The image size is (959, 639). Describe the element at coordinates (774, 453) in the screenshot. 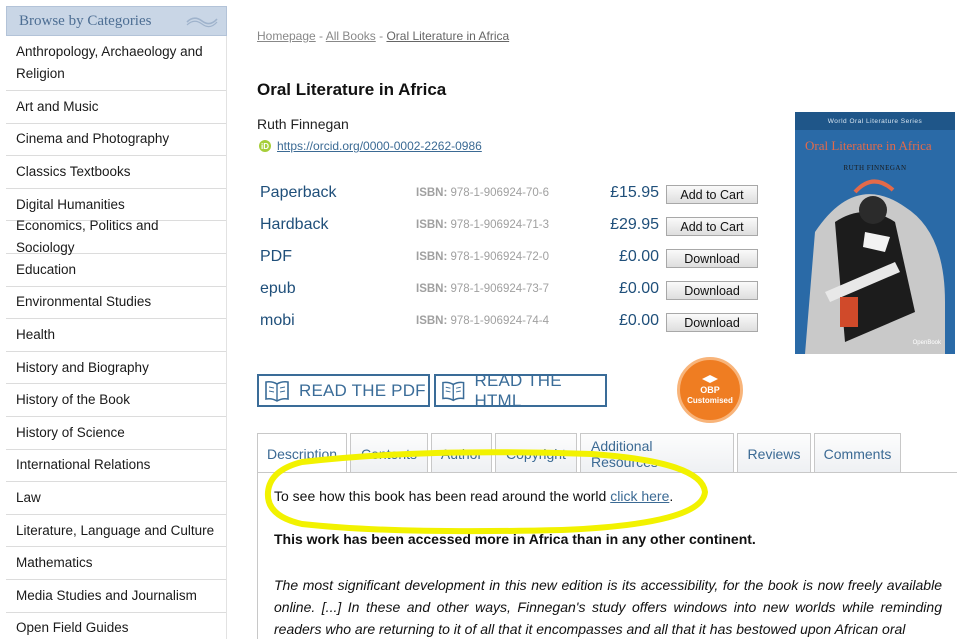

I see `tab-reviews: Reviews` at that location.